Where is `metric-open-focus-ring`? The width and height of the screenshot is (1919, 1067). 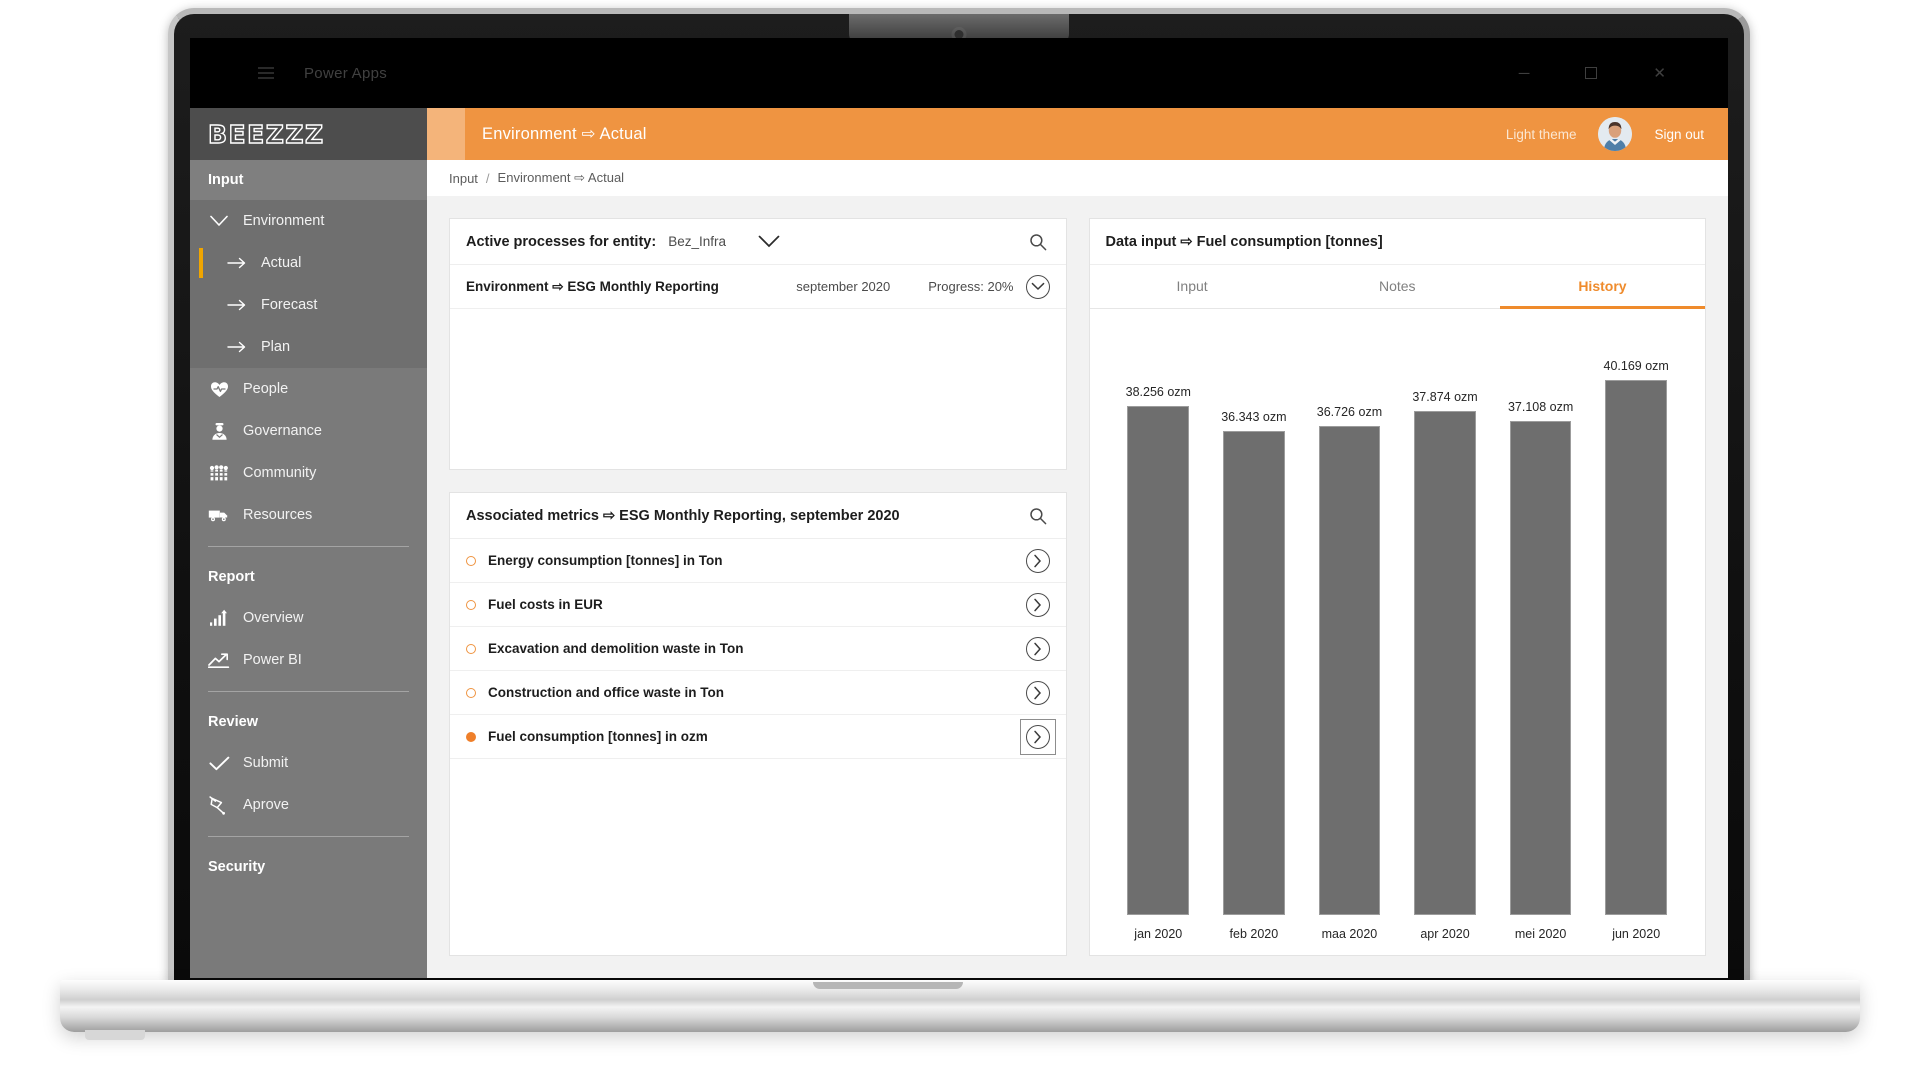 metric-open-focus-ring is located at coordinates (1037, 736).